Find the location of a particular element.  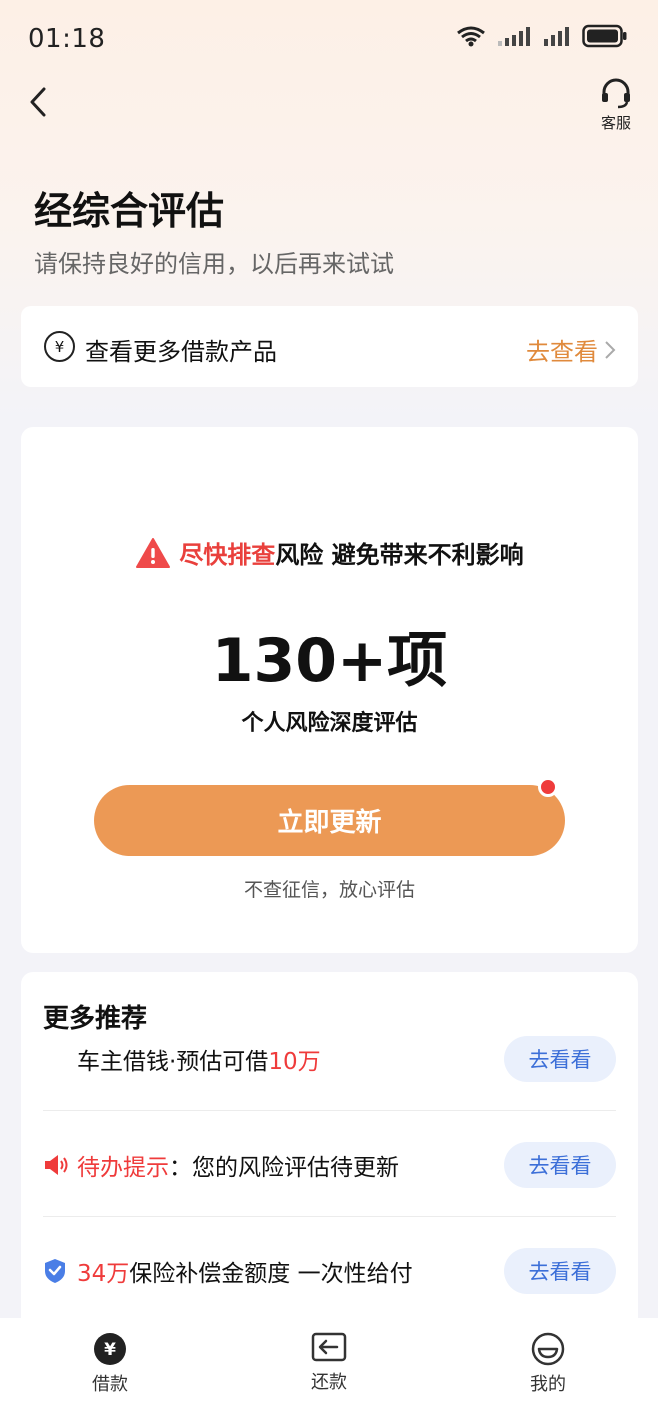

wifi-icon is located at coordinates (471, 36).